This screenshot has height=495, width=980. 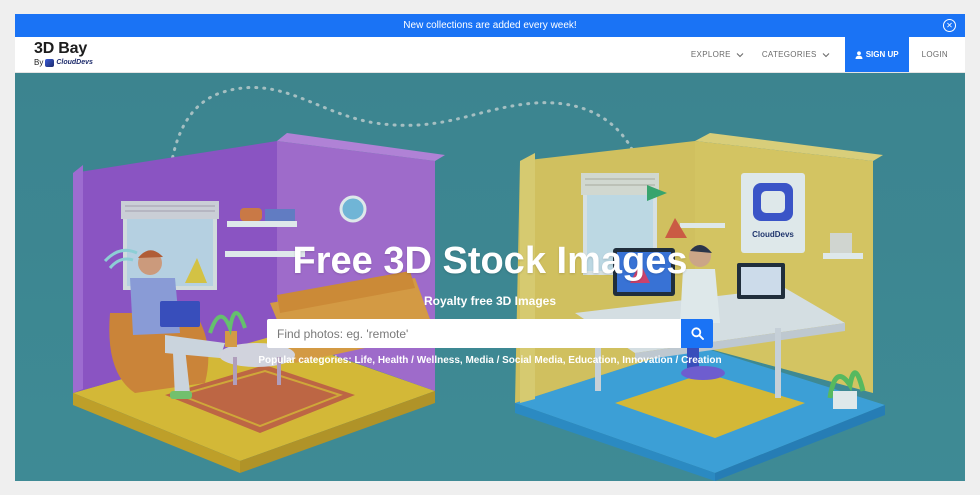 I want to click on category-link-media: Media / Social Media, so click(x=513, y=360).